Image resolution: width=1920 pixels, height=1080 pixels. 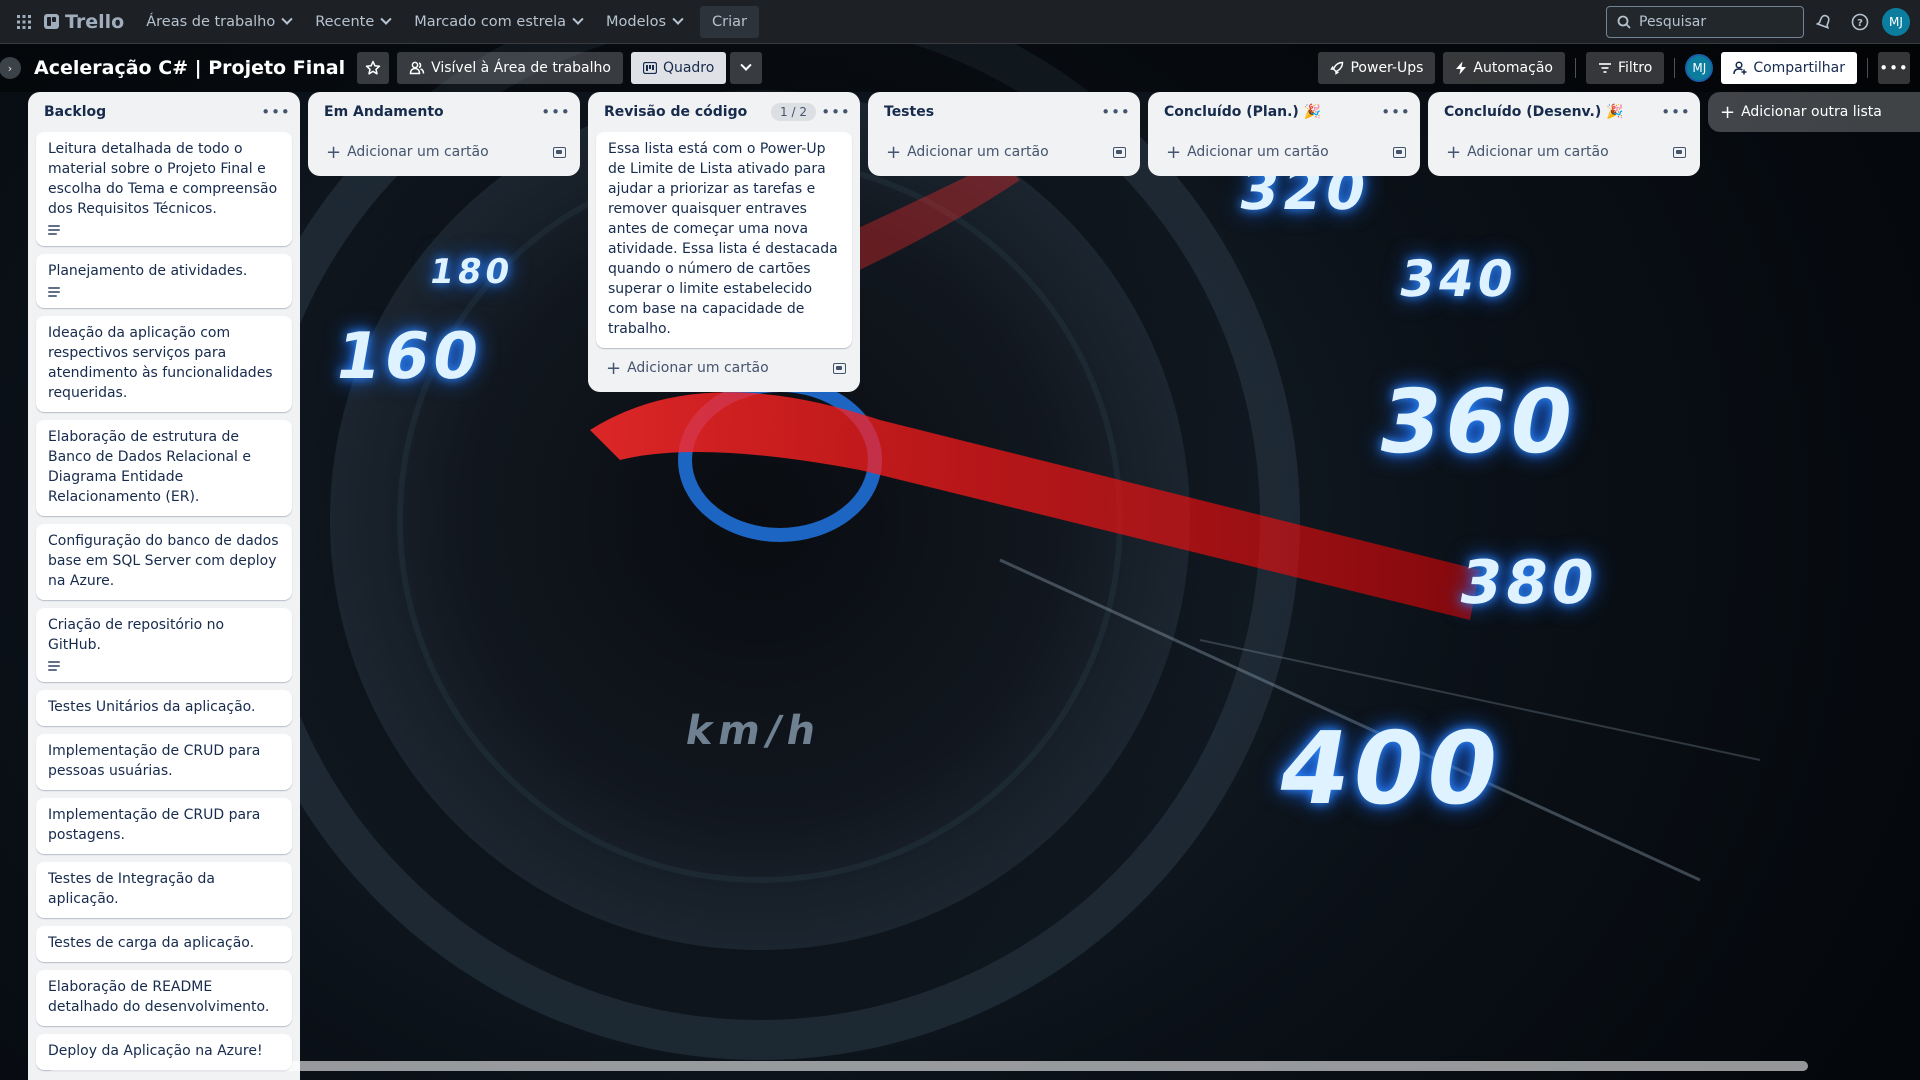 I want to click on card: Implementação de CRUD para postagens., so click(x=164, y=826).